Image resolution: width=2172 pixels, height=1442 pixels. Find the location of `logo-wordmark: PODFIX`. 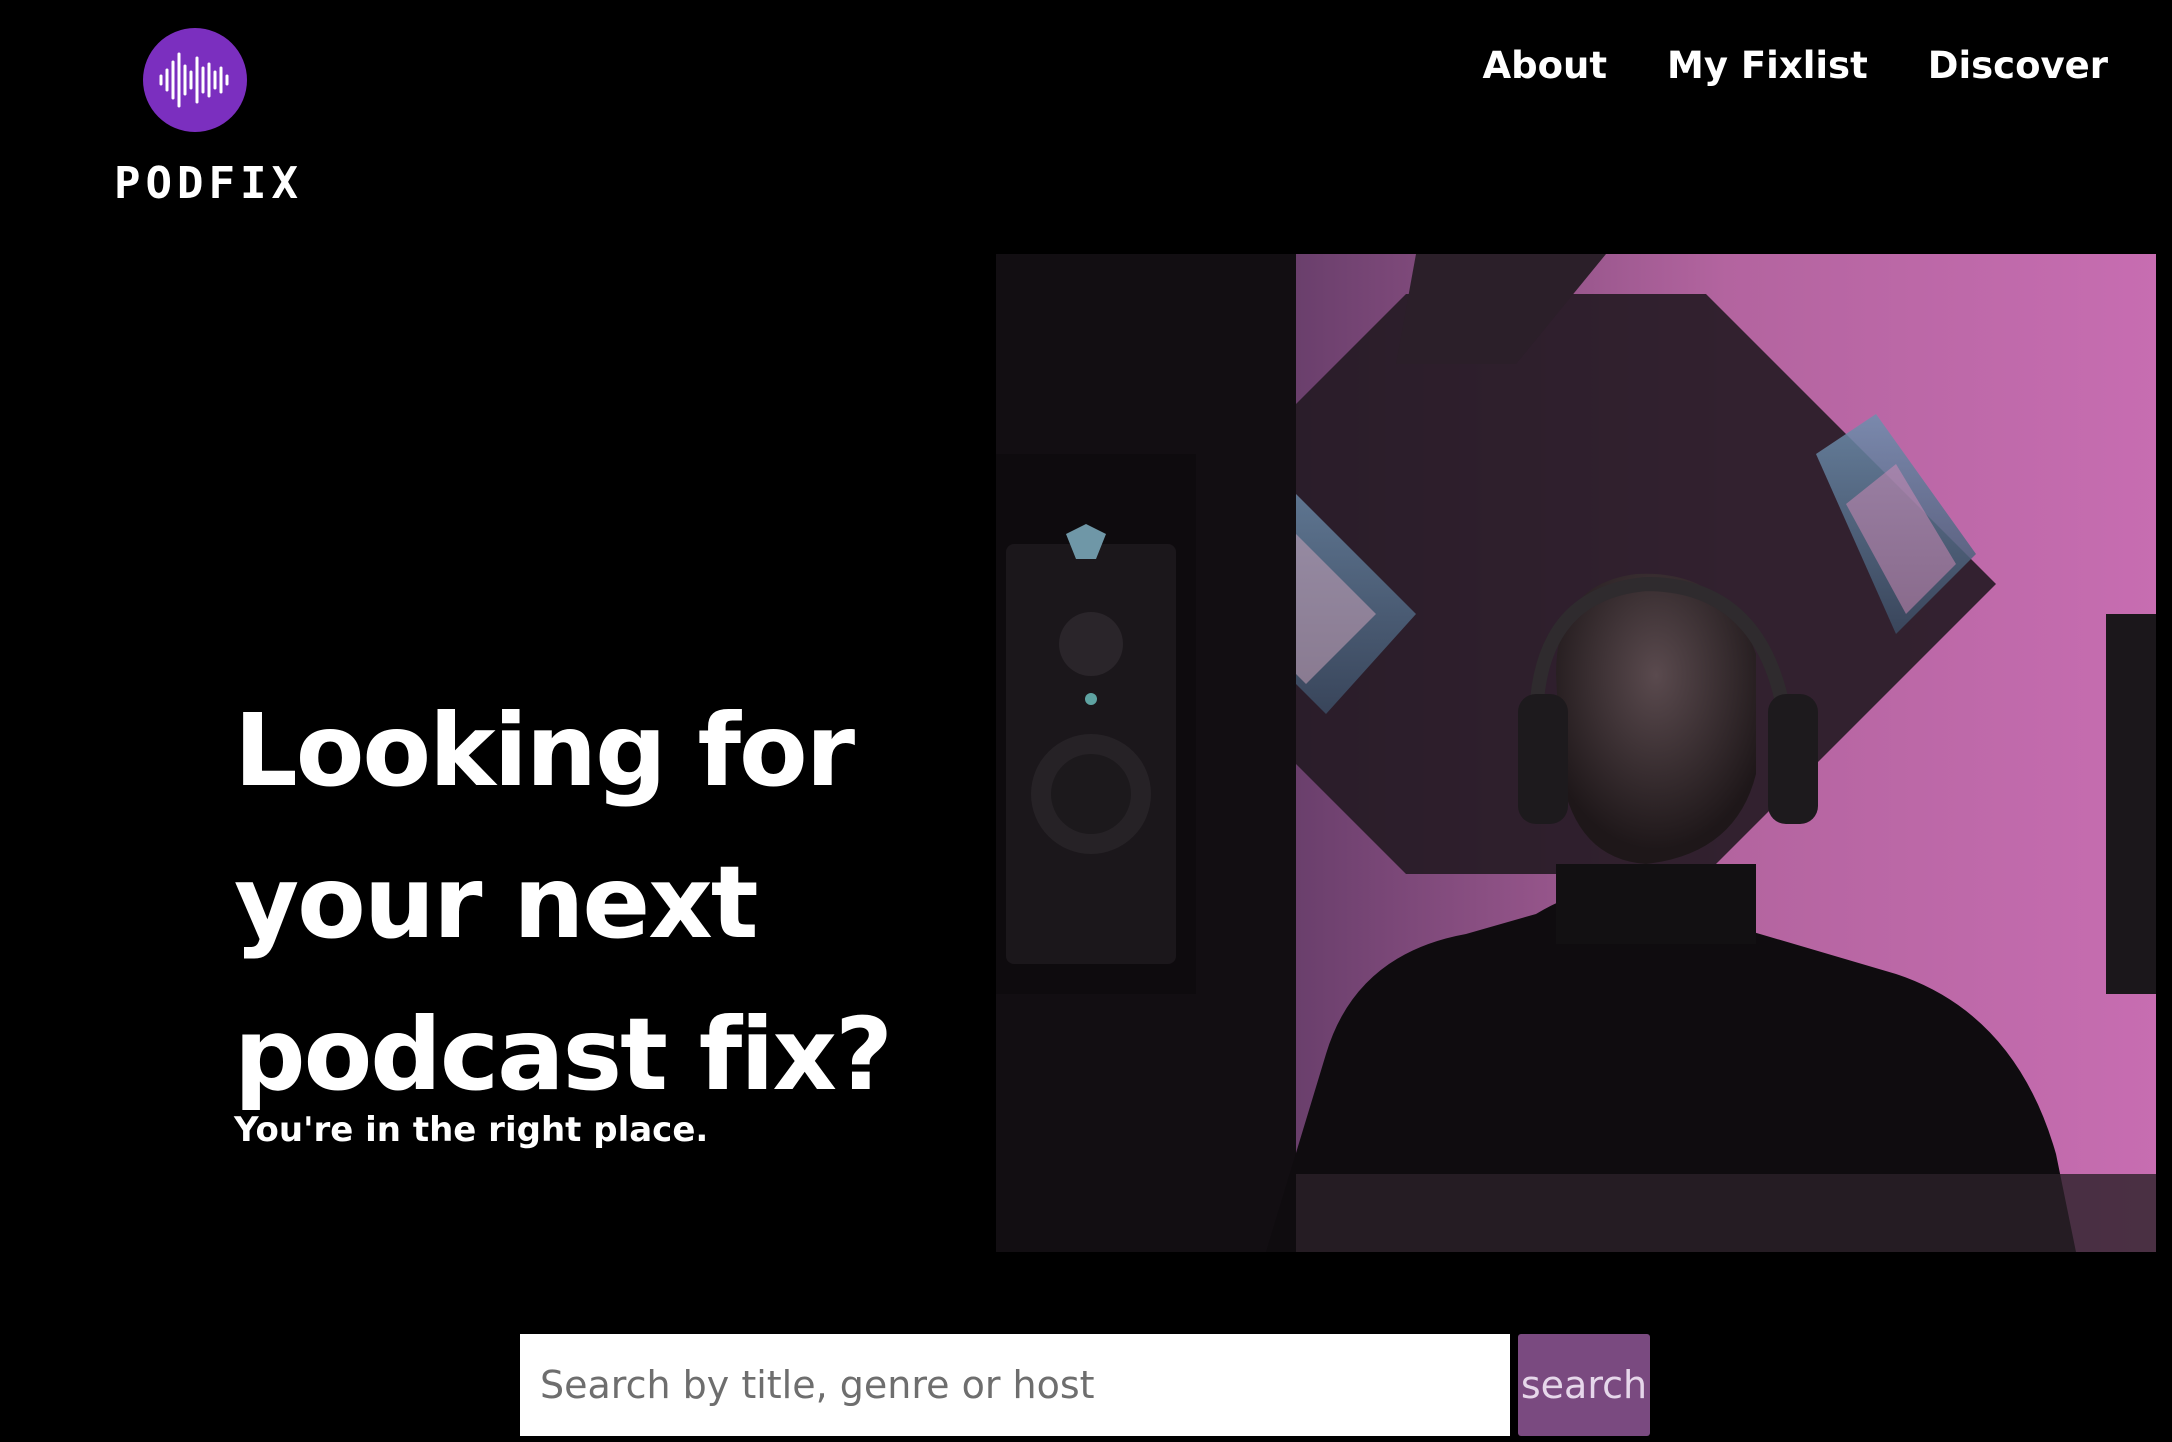

logo-wordmark: PODFIX is located at coordinates (208, 183).